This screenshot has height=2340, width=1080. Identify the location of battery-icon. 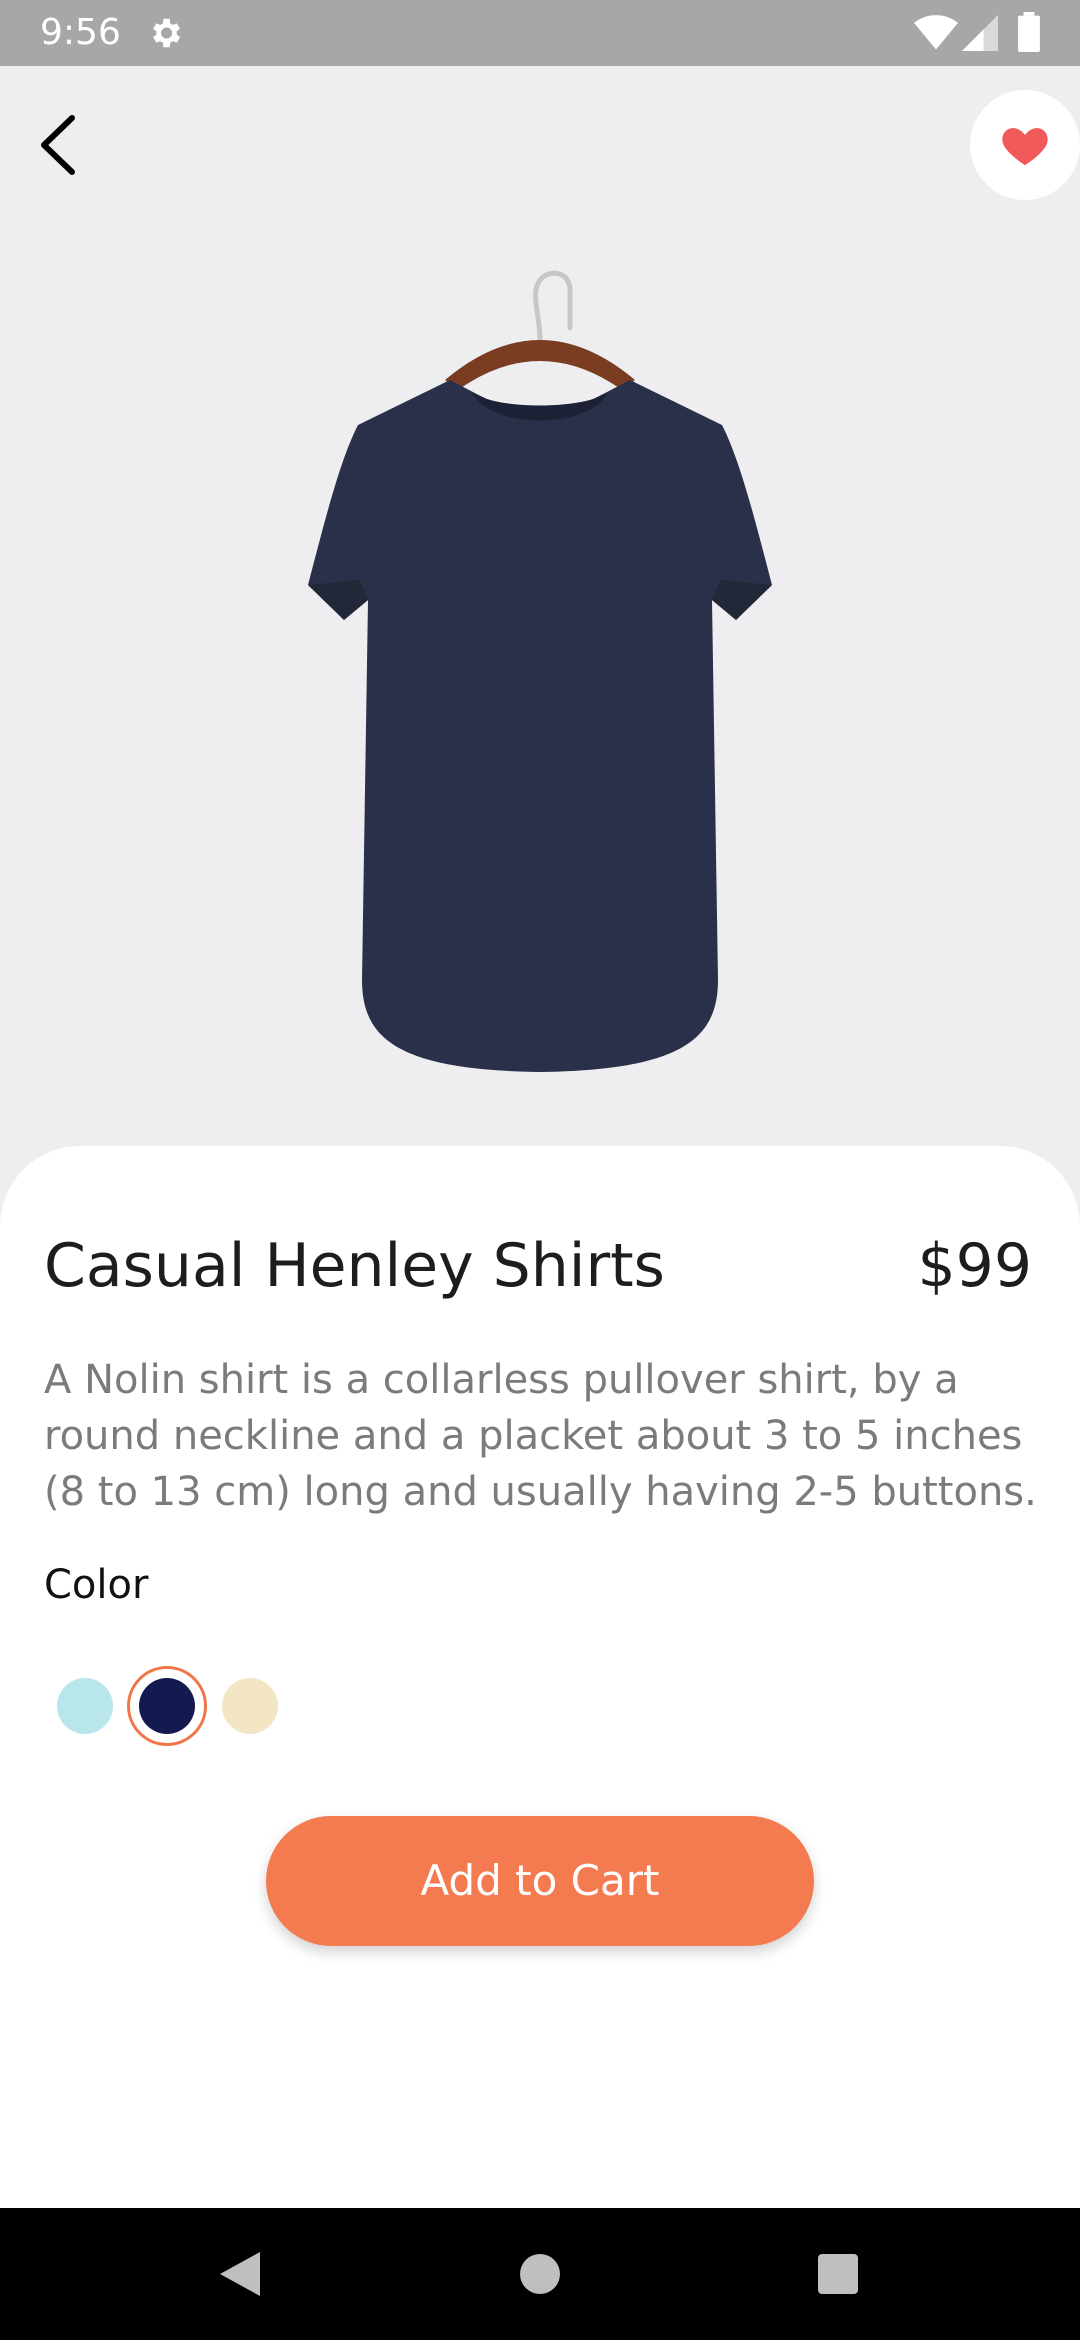
(1029, 32).